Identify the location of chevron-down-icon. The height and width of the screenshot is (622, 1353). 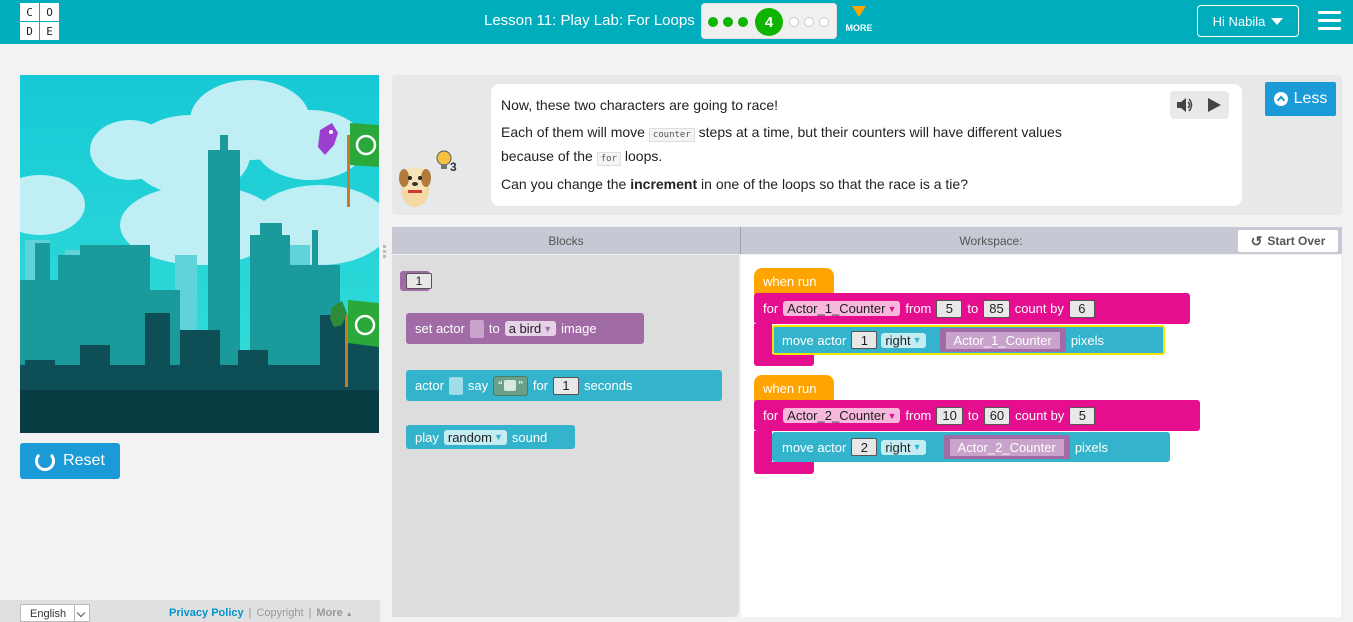
(81, 613).